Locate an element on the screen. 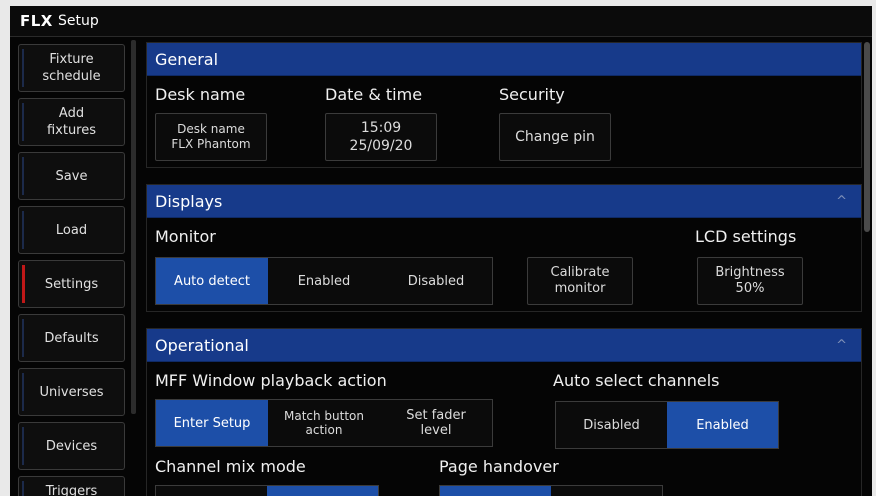 This screenshot has height=496, width=876. mff-option-set-fader-level: Set fader level is located at coordinates (436, 423).